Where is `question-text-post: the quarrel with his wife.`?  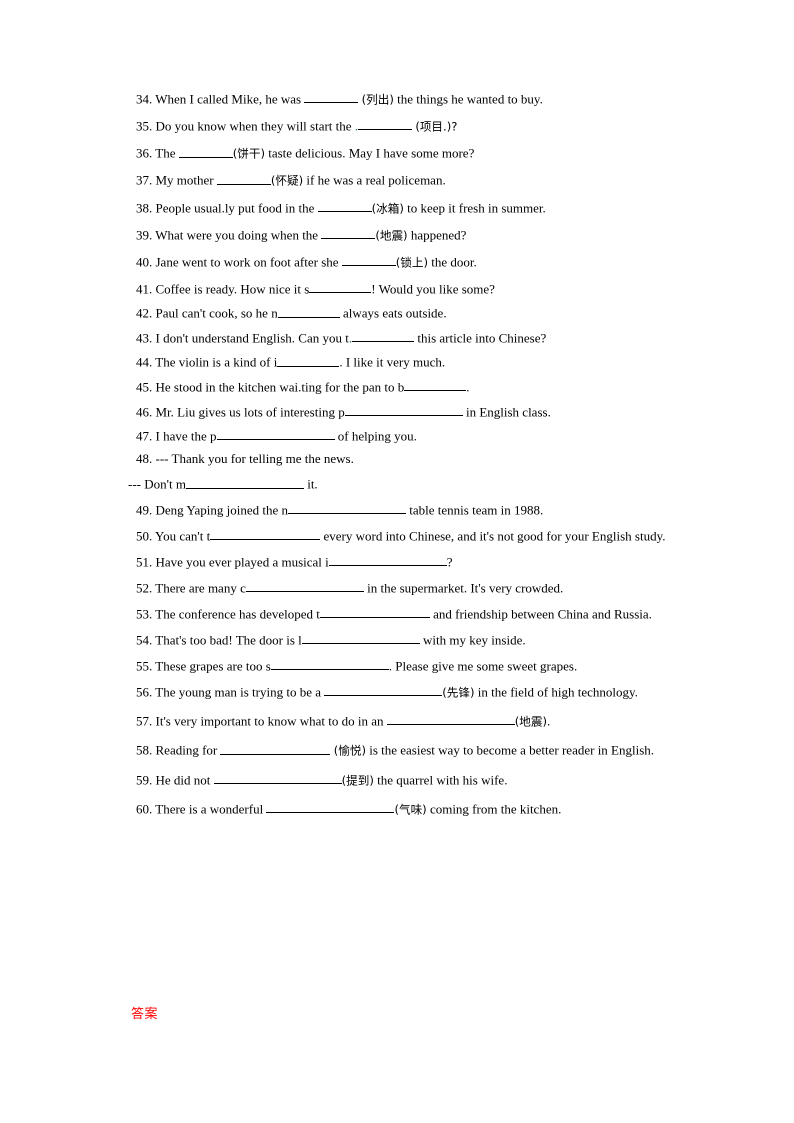
question-text-post: the quarrel with his wife. is located at coordinates (440, 780).